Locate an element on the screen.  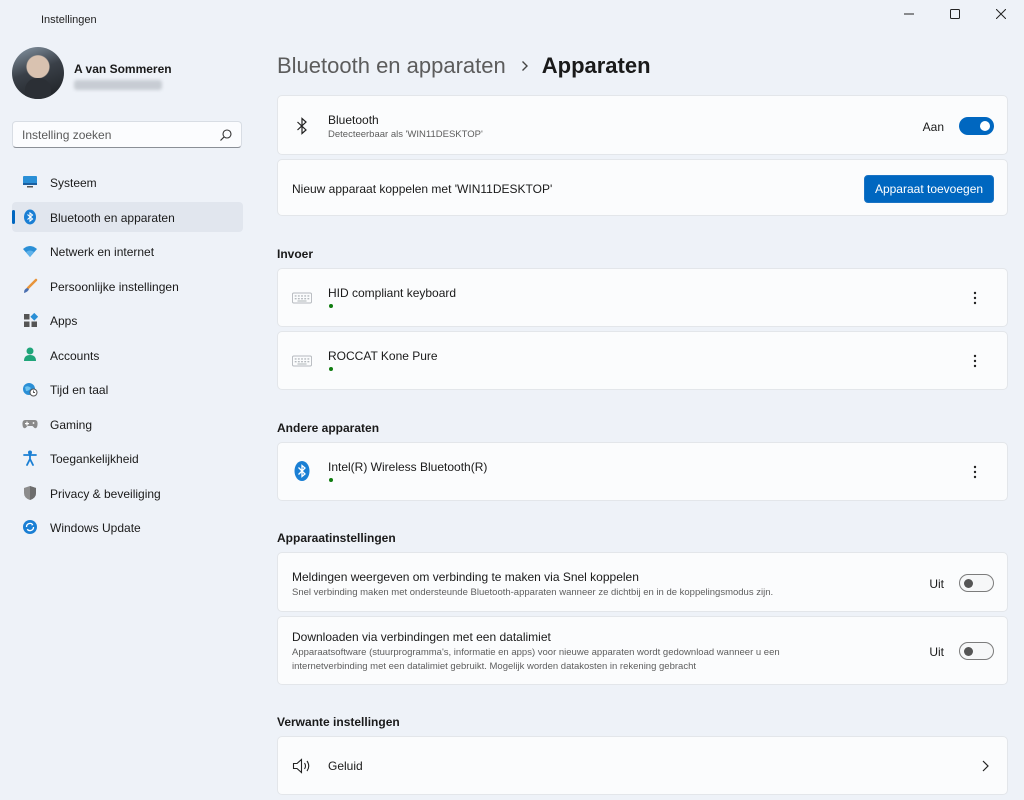
sidebar-item-windows-update: Windows Update is located at coordinates (127, 527).